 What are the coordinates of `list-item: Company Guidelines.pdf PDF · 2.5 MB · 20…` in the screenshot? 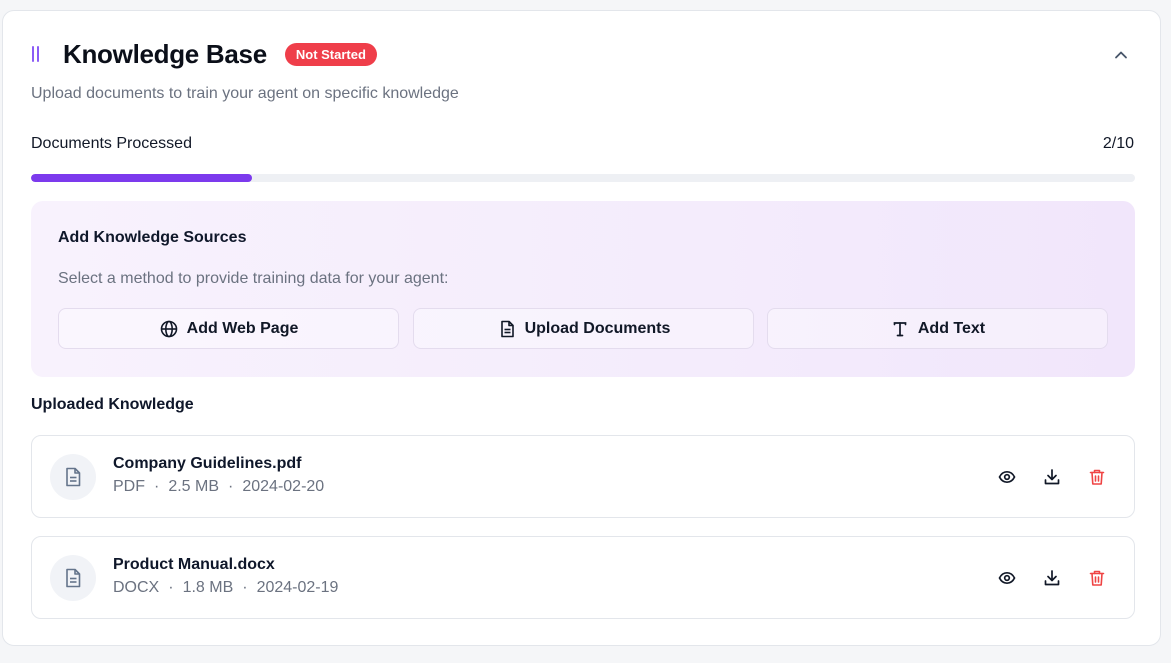 It's located at (583, 476).